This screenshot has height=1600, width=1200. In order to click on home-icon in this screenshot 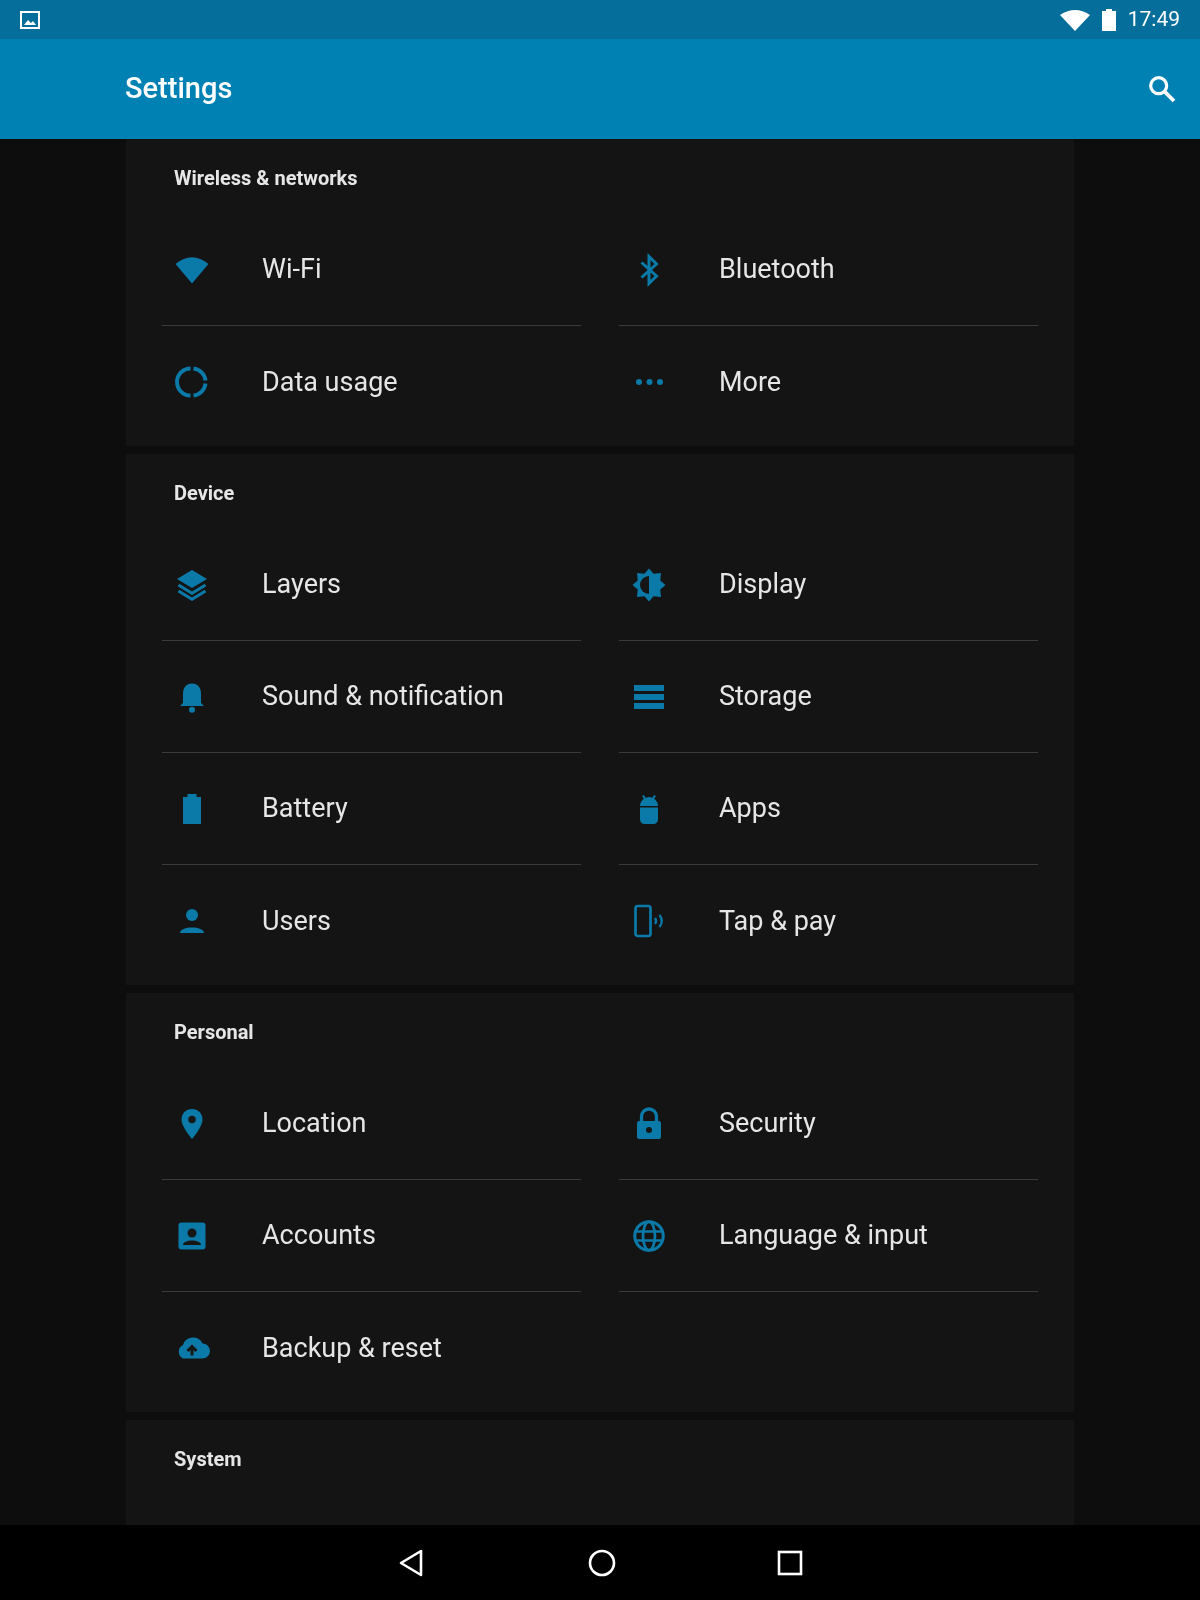, I will do `click(602, 1562)`.